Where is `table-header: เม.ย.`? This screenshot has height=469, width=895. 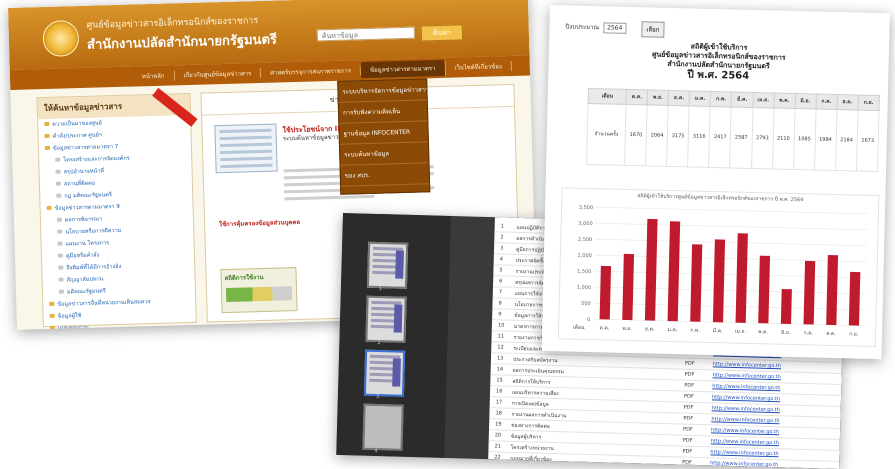
table-header: เม.ย. is located at coordinates (763, 100).